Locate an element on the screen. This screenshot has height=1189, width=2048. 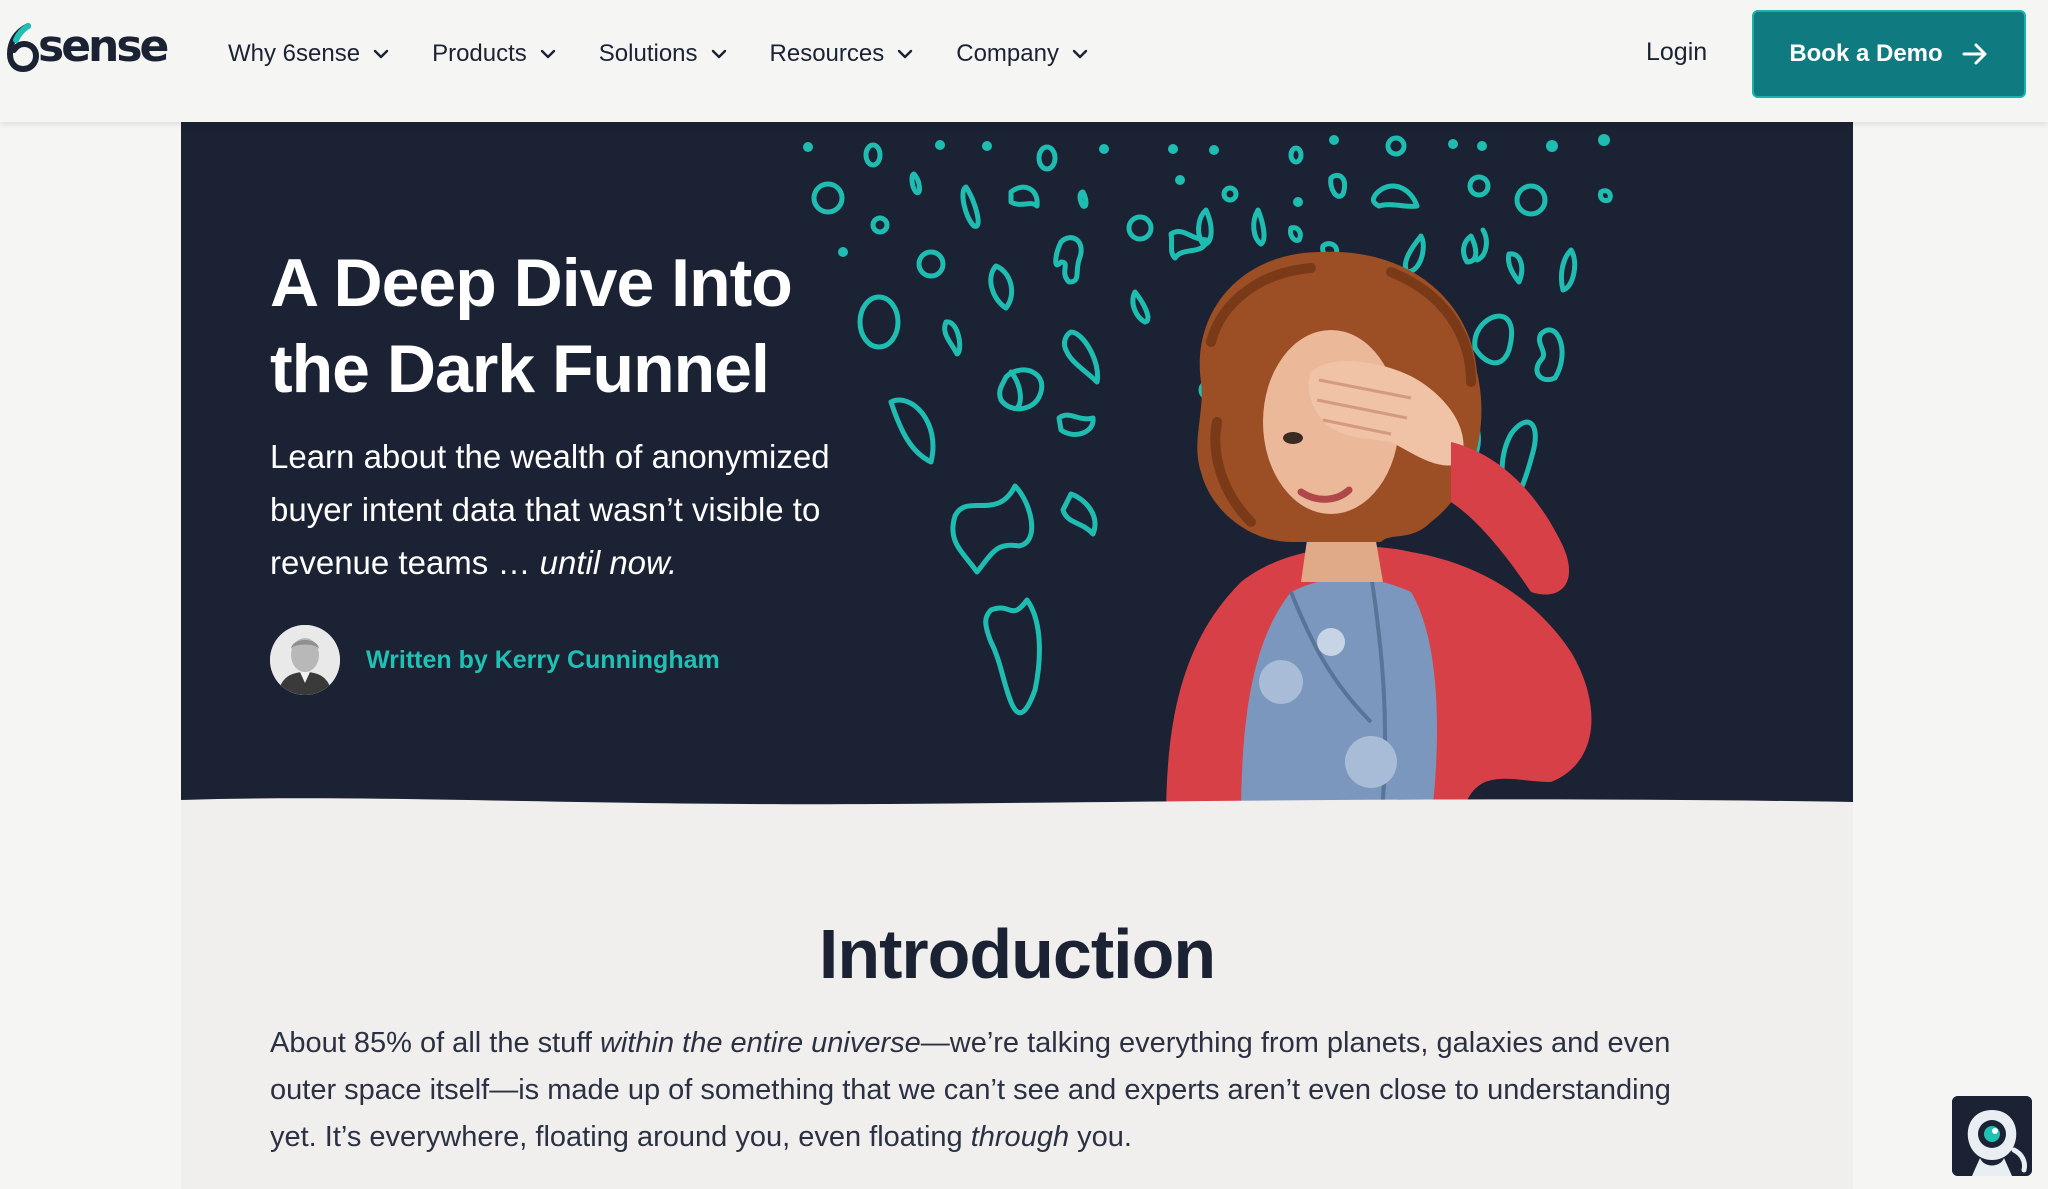
nav-label: Company is located at coordinates (1007, 53).